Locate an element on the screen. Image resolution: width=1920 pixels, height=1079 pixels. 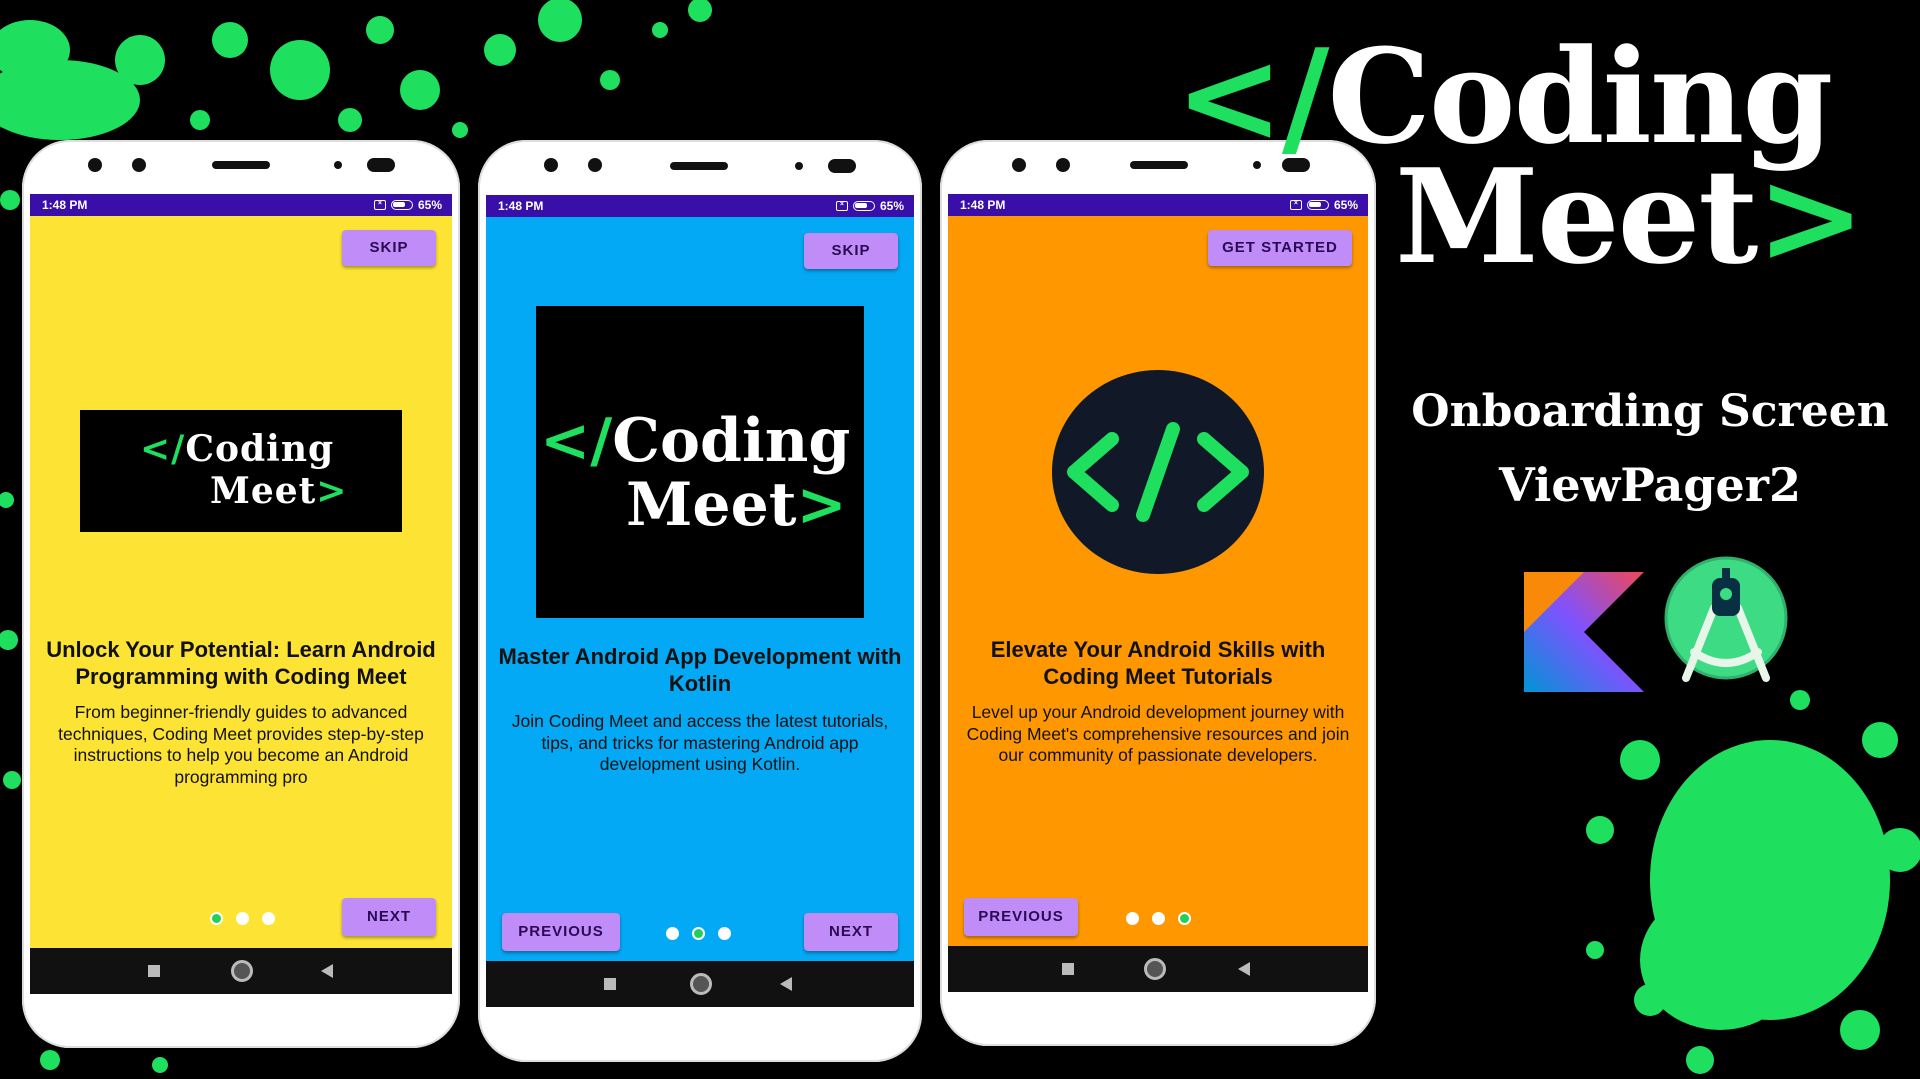
android-studio-logo-icon is located at coordinates (1726, 619).